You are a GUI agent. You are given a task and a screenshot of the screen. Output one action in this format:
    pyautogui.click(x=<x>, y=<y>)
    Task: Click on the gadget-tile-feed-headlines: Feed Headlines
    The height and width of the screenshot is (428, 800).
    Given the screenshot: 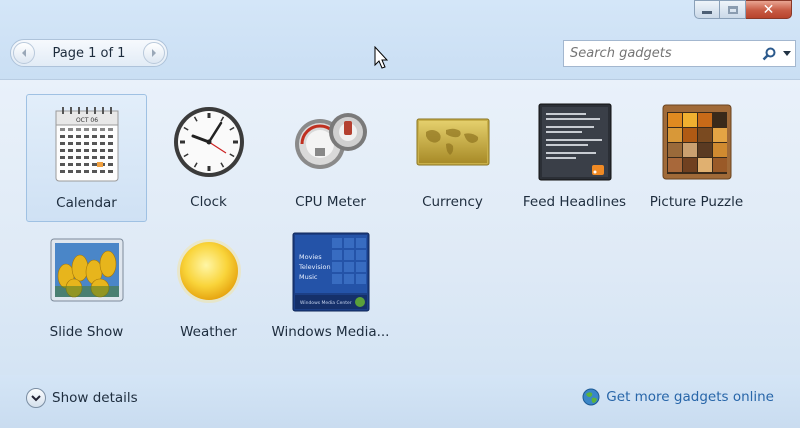 What is the action you would take?
    pyautogui.click(x=574, y=158)
    